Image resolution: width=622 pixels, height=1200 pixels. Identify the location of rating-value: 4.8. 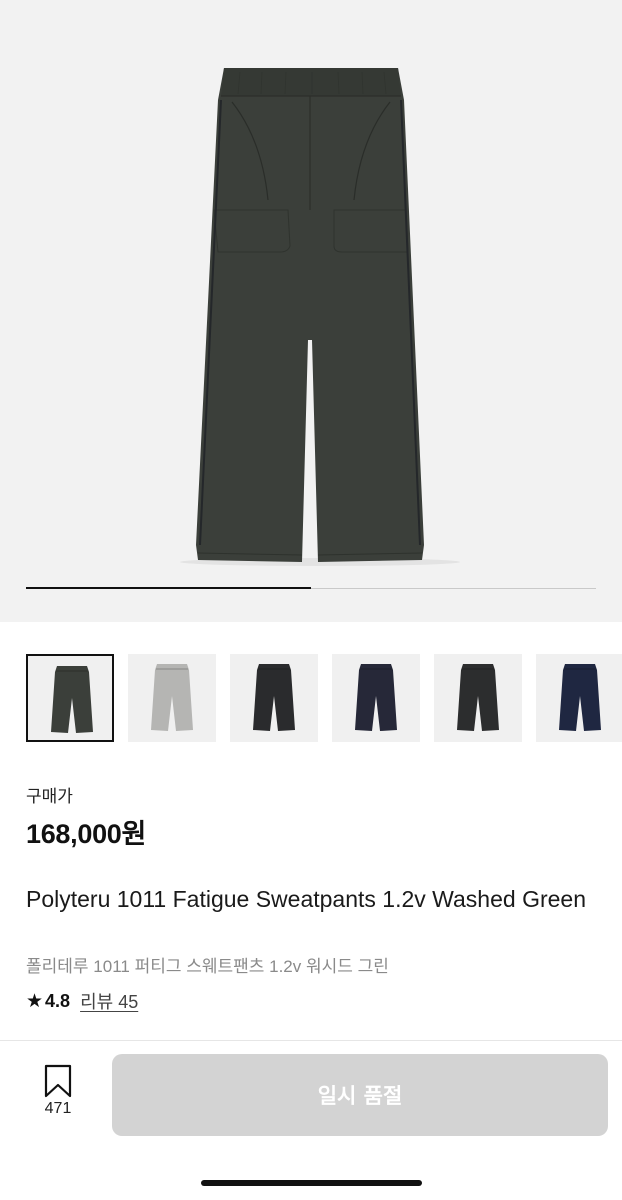
(58, 1000).